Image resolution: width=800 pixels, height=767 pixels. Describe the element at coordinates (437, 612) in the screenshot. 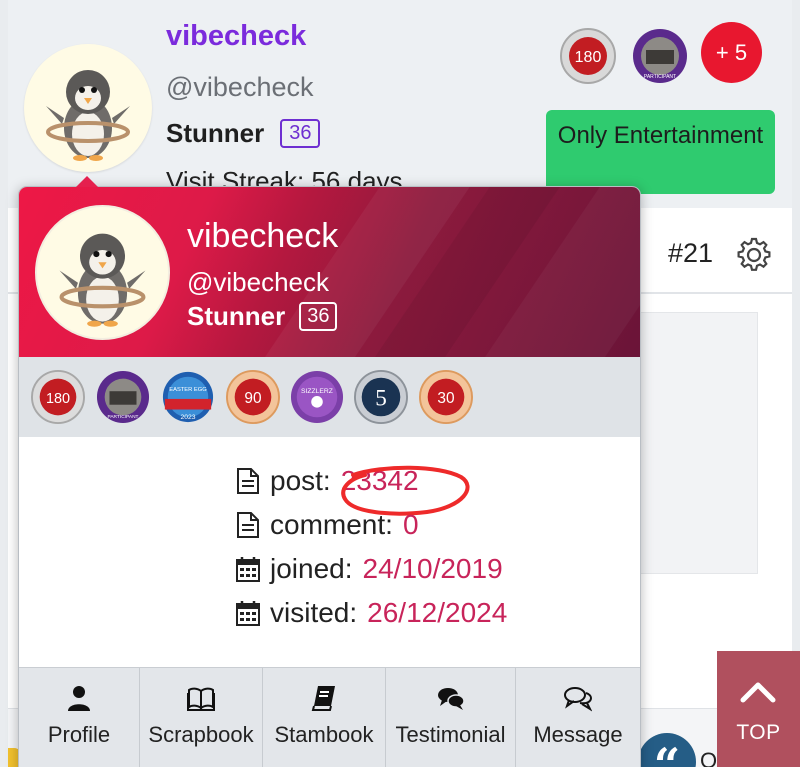

I see `stat-visited-value: 26/12/2024` at that location.